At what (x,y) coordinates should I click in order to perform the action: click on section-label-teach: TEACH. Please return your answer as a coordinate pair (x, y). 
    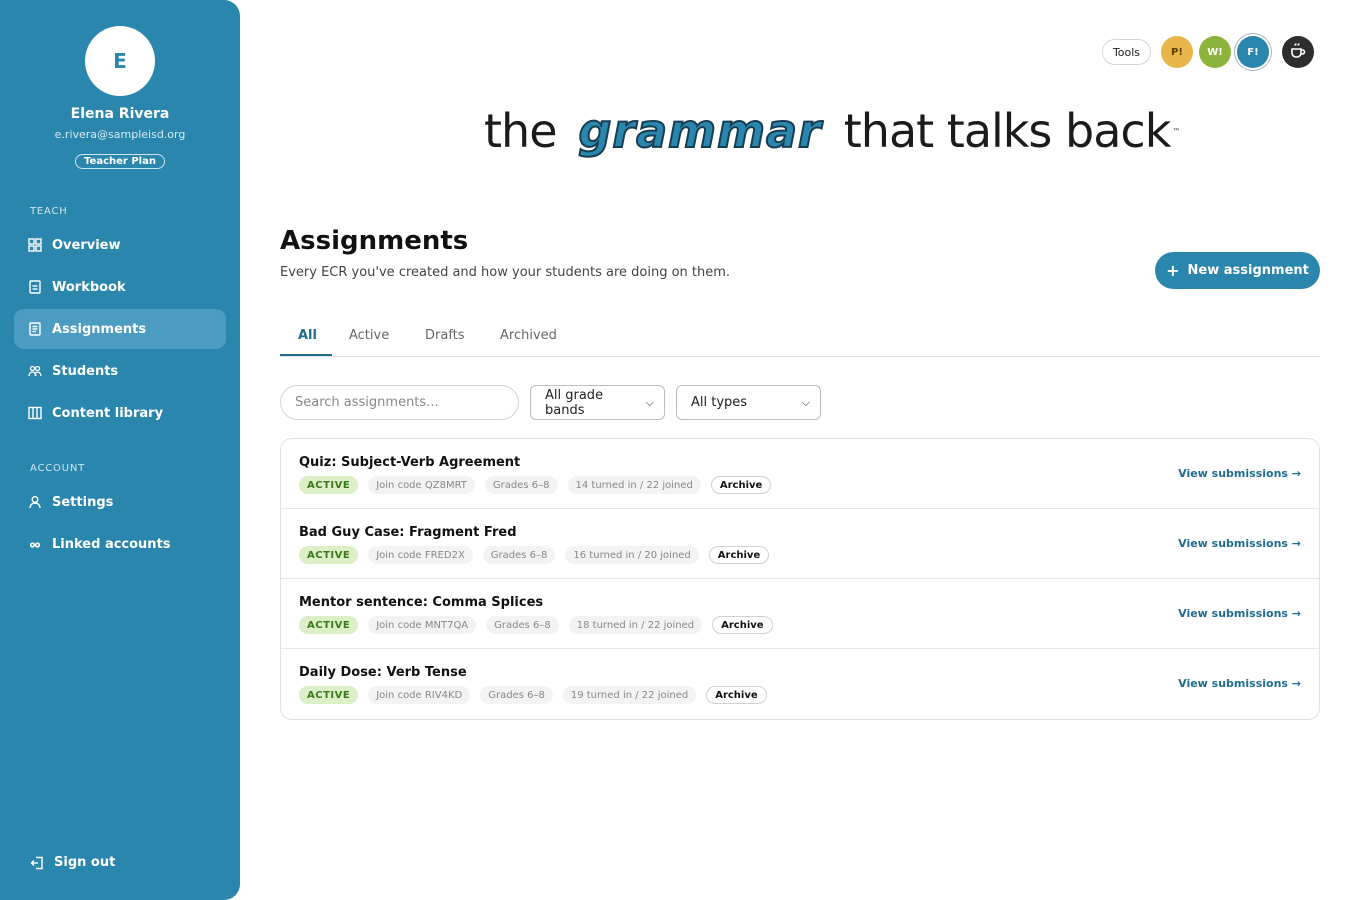
    Looking at the image, I should click on (49, 211).